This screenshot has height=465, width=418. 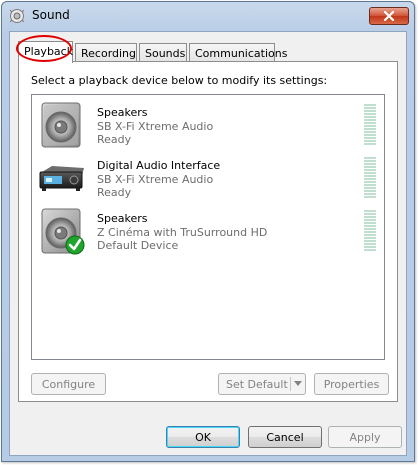 What do you see at coordinates (241, 53) in the screenshot?
I see `tab-label: Communications` at bounding box center [241, 53].